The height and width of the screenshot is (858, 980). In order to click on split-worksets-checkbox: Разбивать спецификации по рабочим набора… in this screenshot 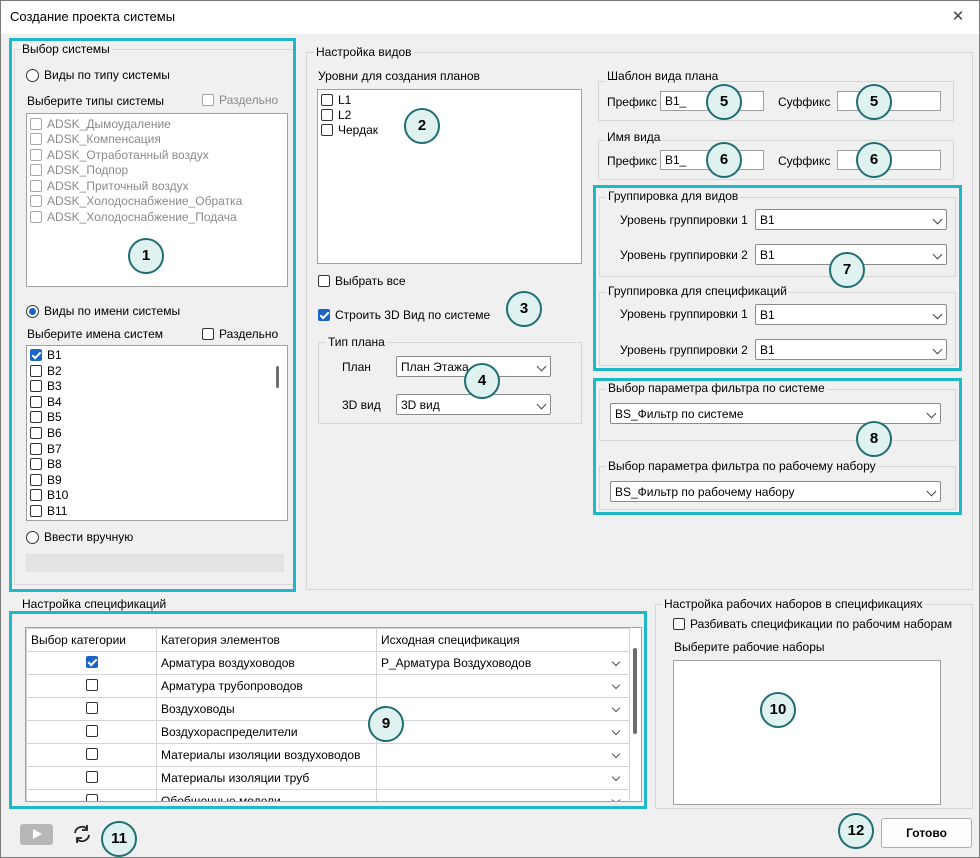, I will do `click(812, 624)`.